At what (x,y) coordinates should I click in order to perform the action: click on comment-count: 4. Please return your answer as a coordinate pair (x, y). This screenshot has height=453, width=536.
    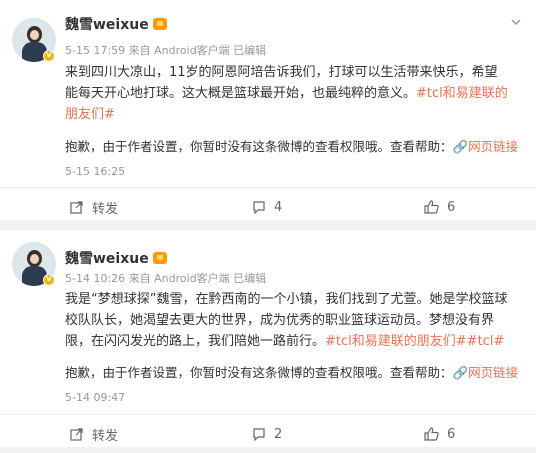
    Looking at the image, I should click on (278, 207).